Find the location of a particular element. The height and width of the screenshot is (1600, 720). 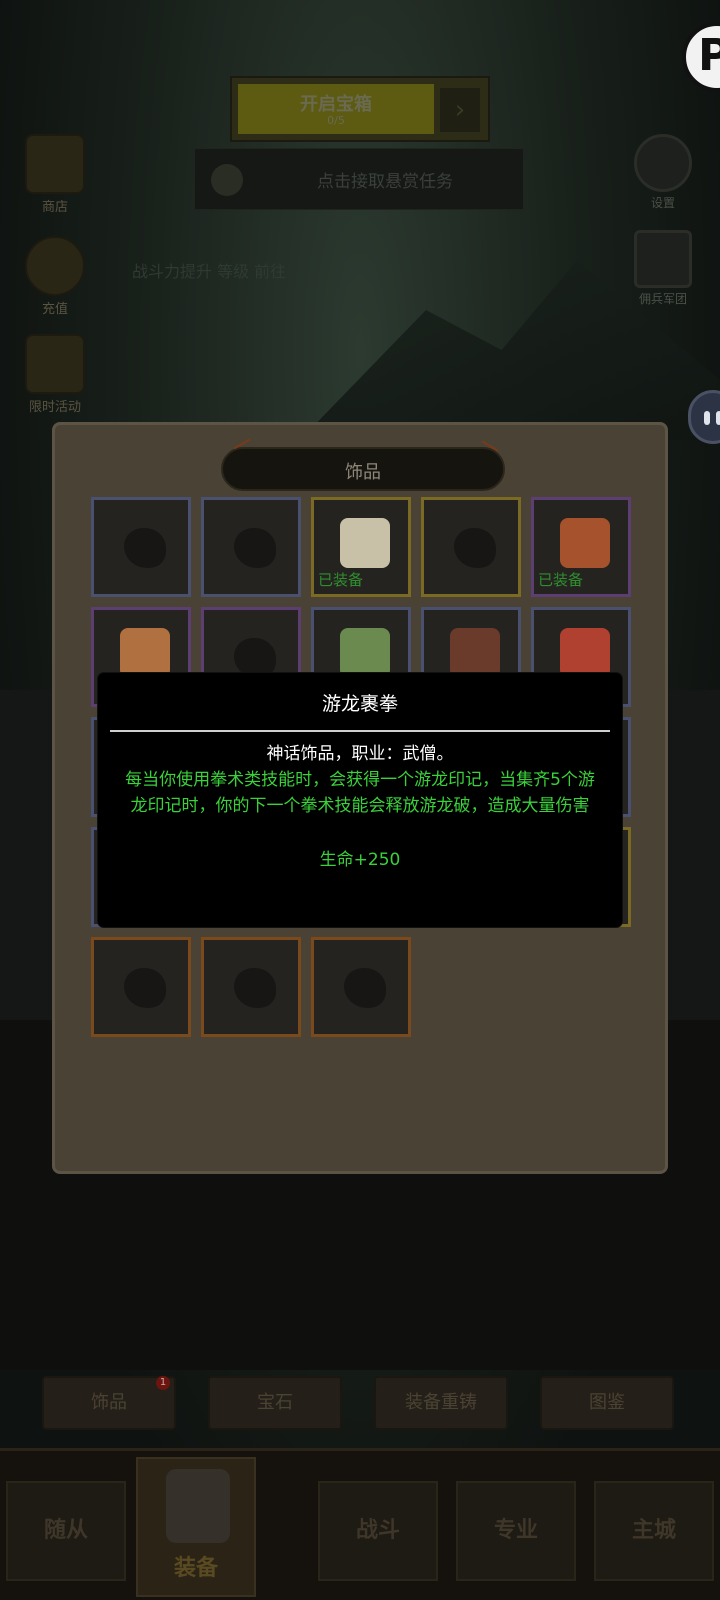

shop-button: 商店 is located at coordinates (55, 174).